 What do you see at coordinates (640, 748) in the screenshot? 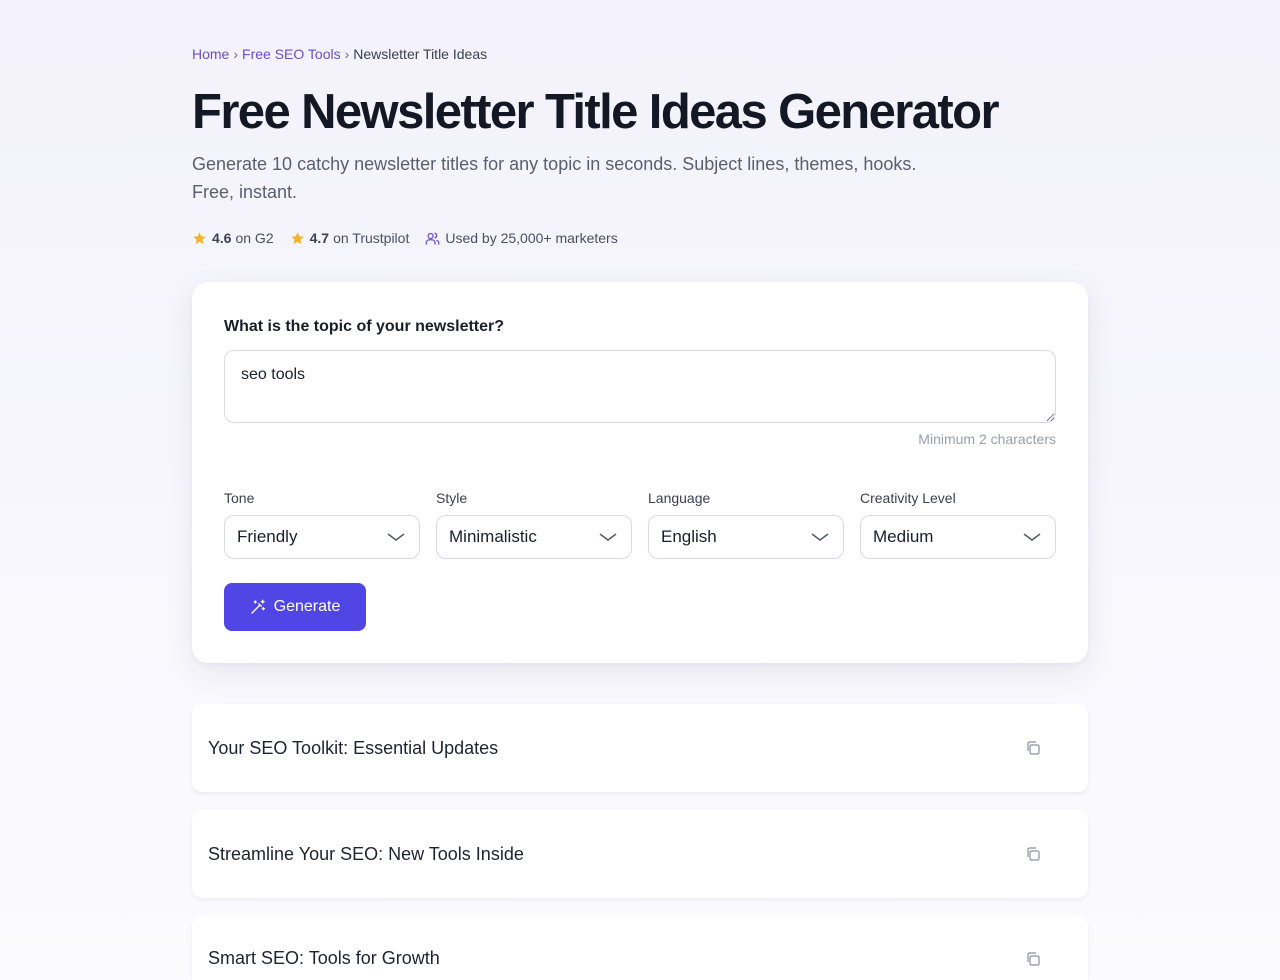
I see `result-item: Your SEO Toolkit: Essential Updates` at bounding box center [640, 748].